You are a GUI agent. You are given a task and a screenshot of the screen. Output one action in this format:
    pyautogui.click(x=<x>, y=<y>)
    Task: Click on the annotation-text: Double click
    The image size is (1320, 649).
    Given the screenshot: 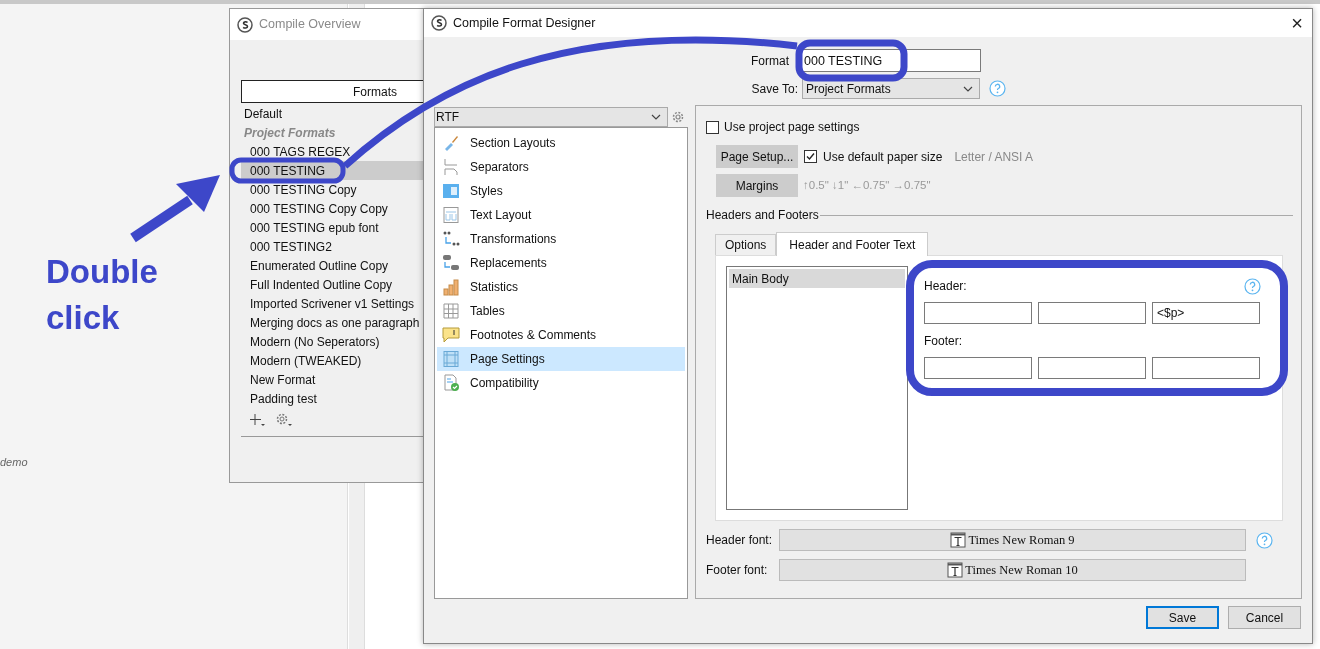 What is the action you would take?
    pyautogui.click(x=102, y=295)
    